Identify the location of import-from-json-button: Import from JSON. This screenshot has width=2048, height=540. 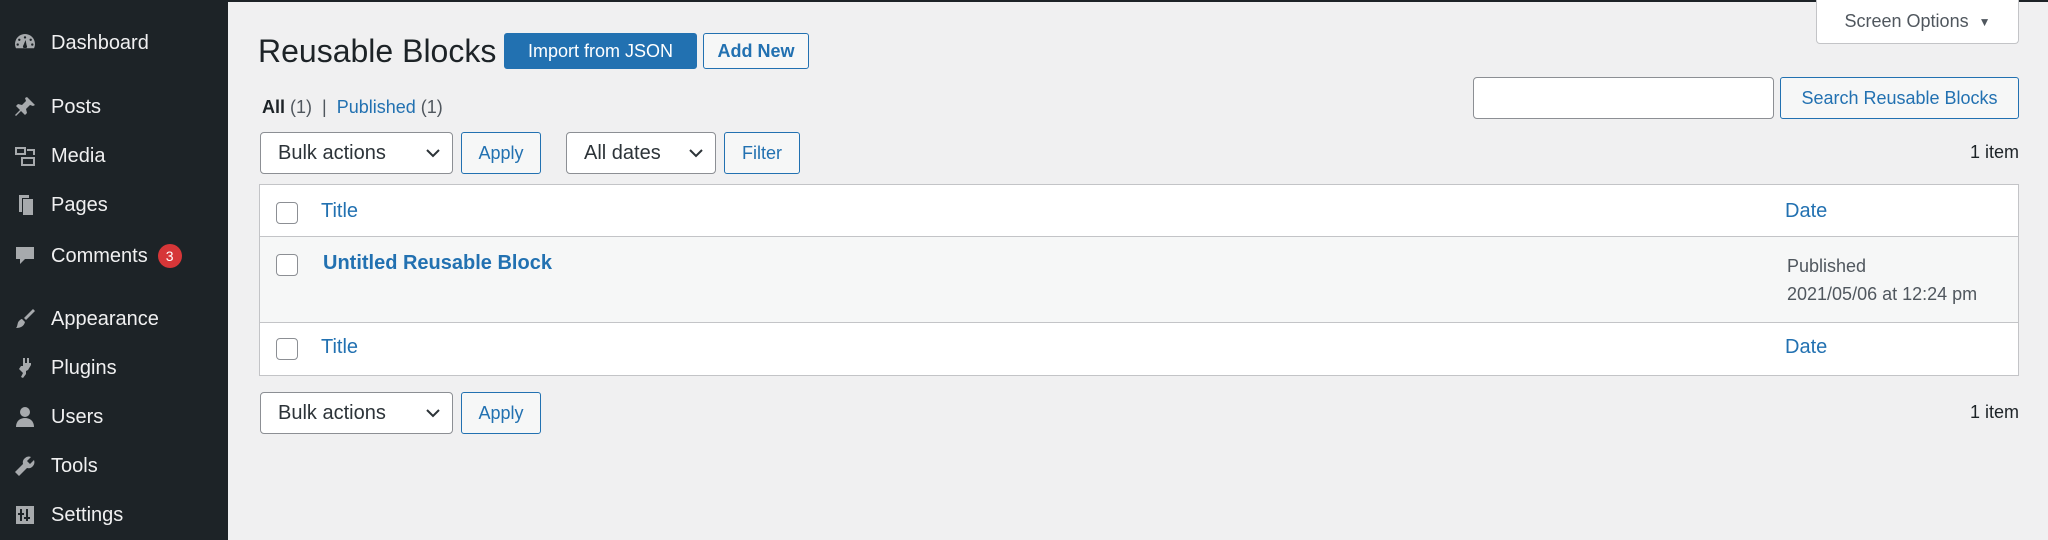
(600, 51).